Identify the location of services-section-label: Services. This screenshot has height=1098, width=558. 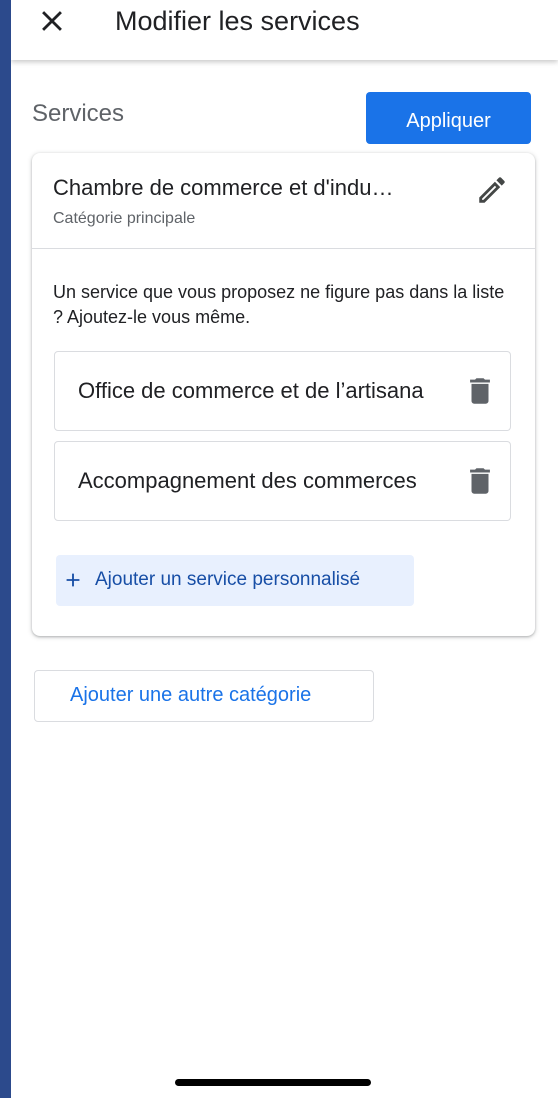
(78, 113).